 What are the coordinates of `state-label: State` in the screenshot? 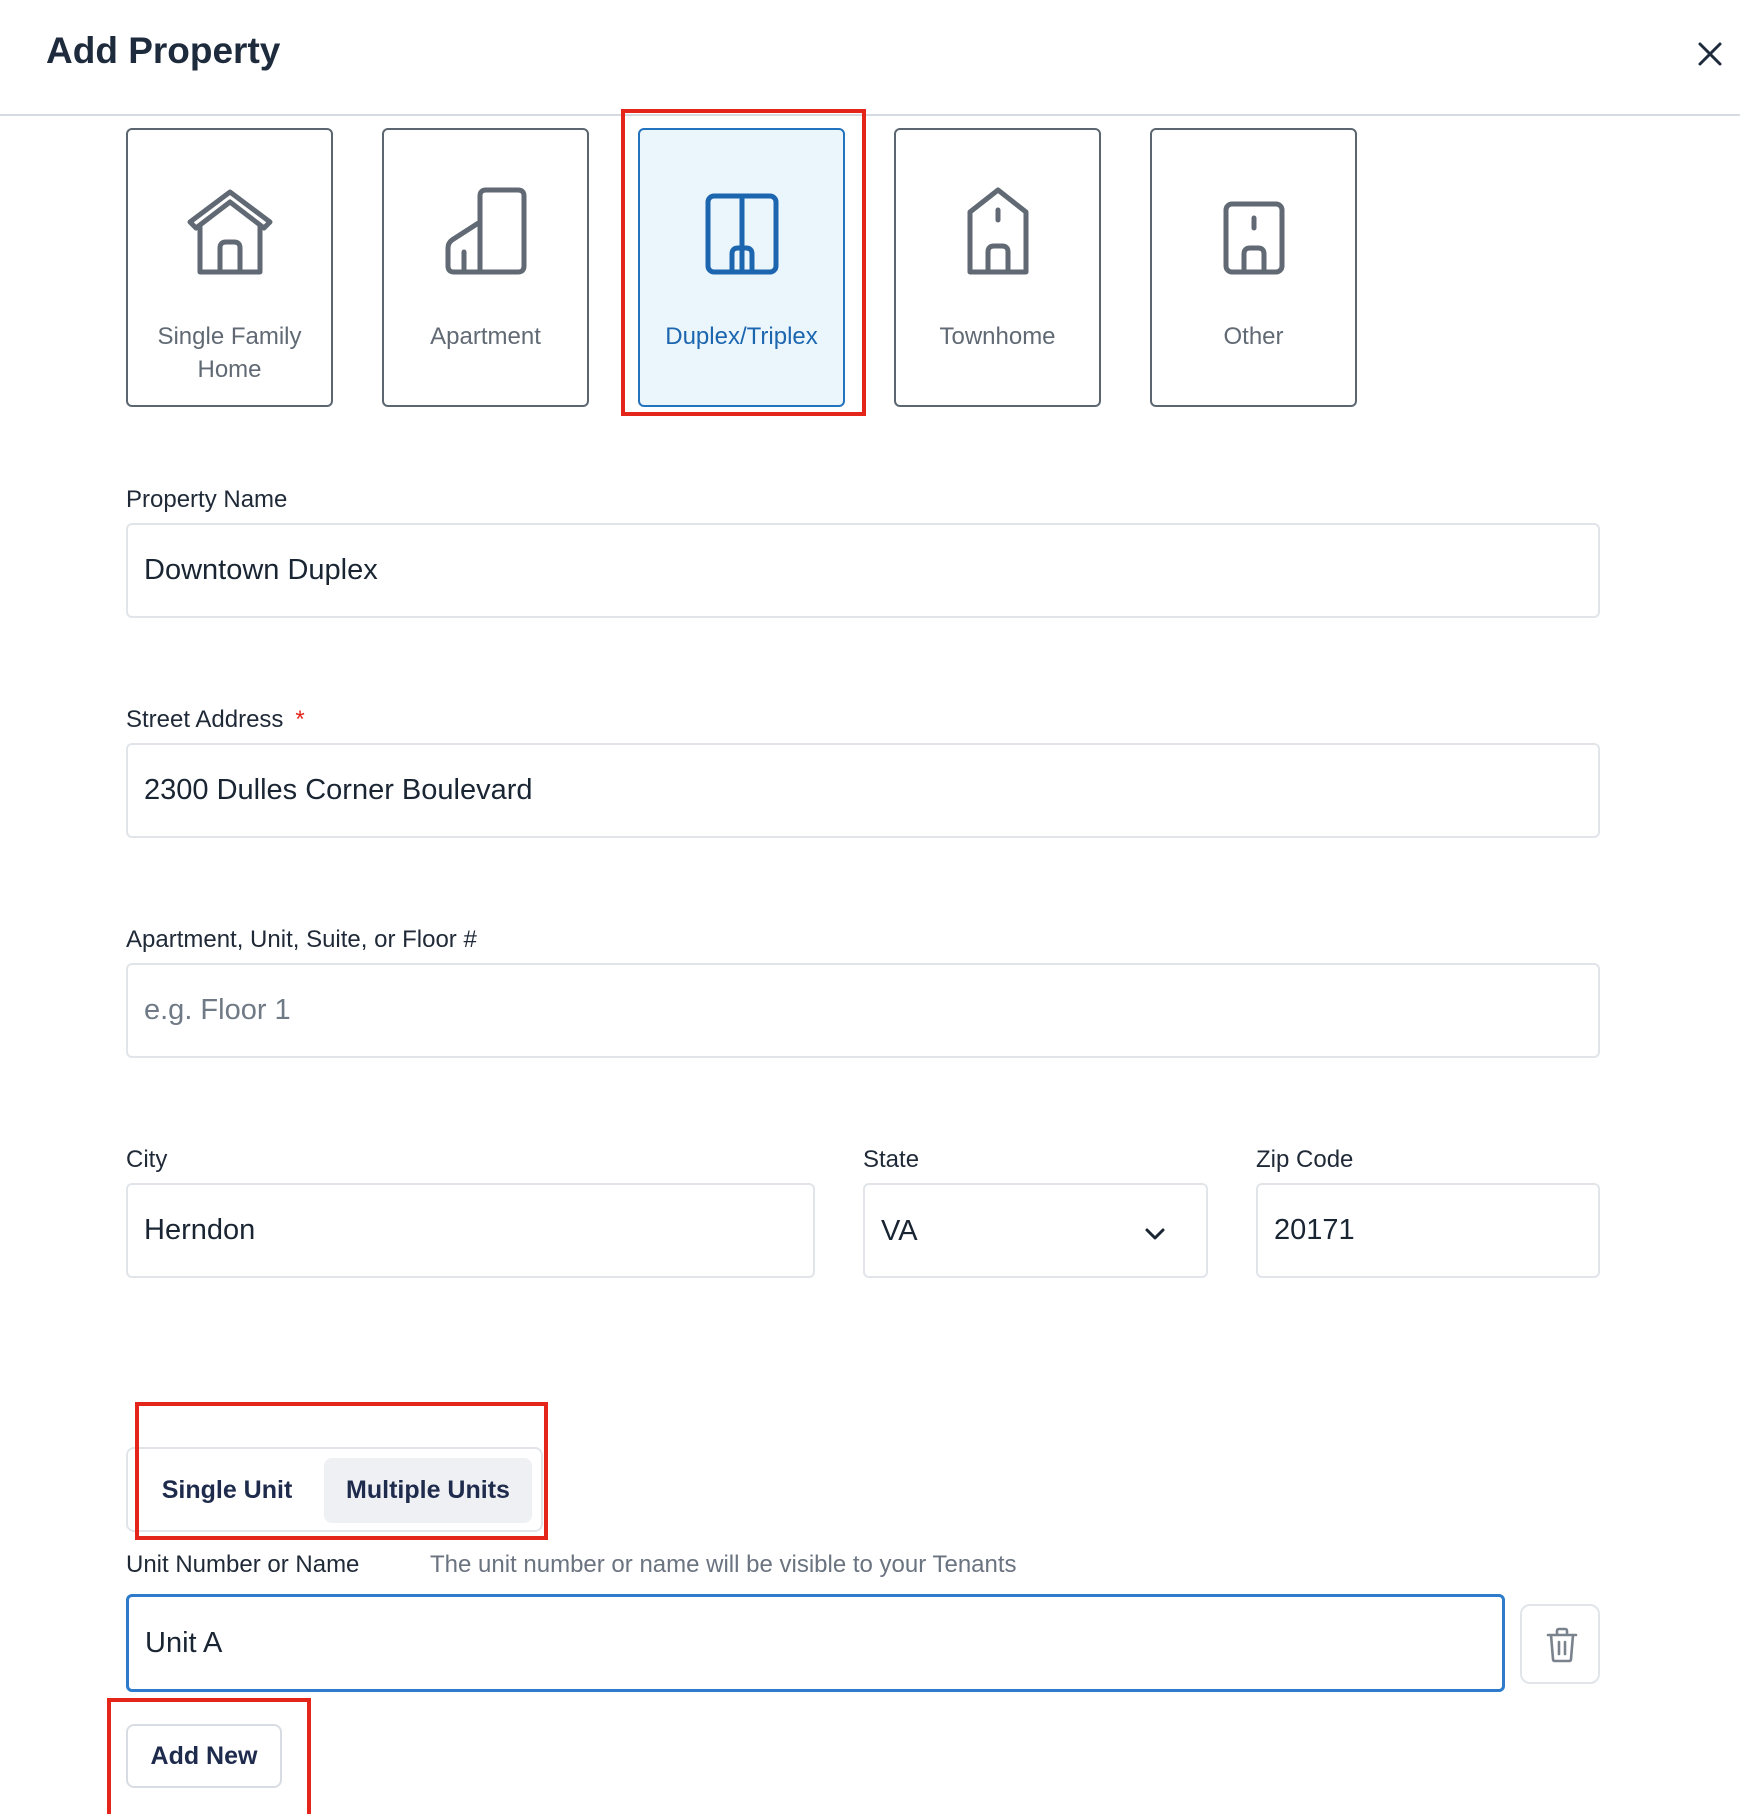 It's located at (891, 1159).